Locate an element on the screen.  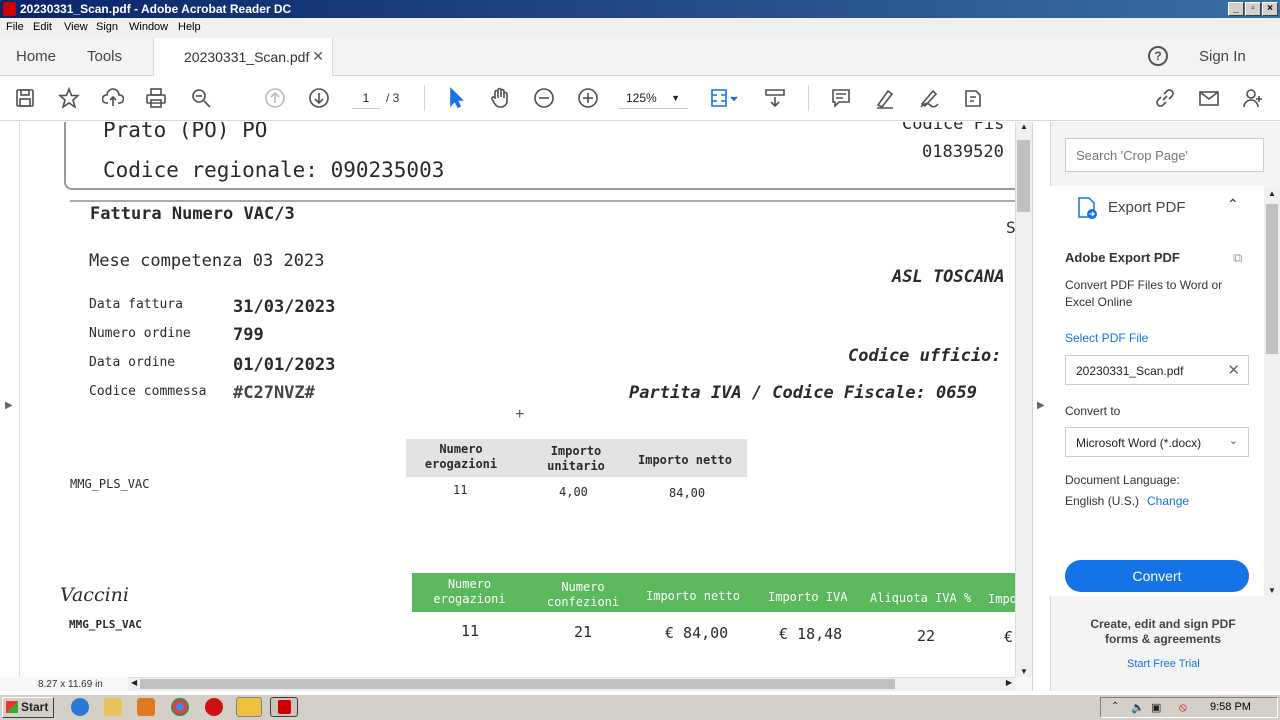
table2-header-cell: Aliquota IVA % is located at coordinates (921, 598).